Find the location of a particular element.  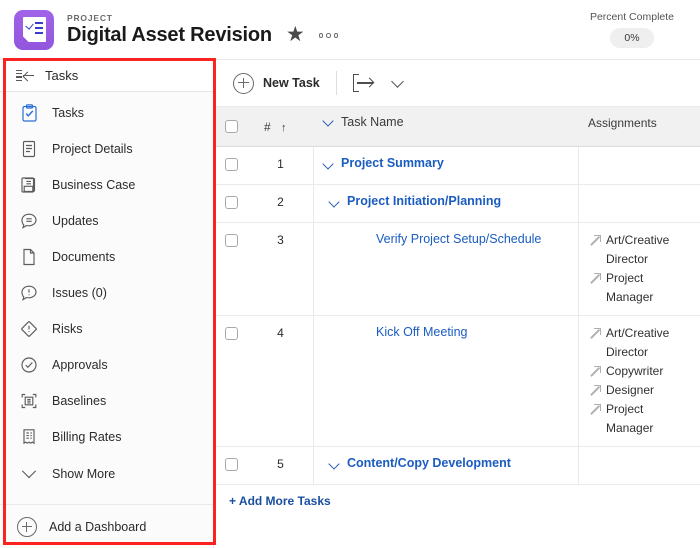

sidebar-item-label: Billing Rates is located at coordinates (87, 437).